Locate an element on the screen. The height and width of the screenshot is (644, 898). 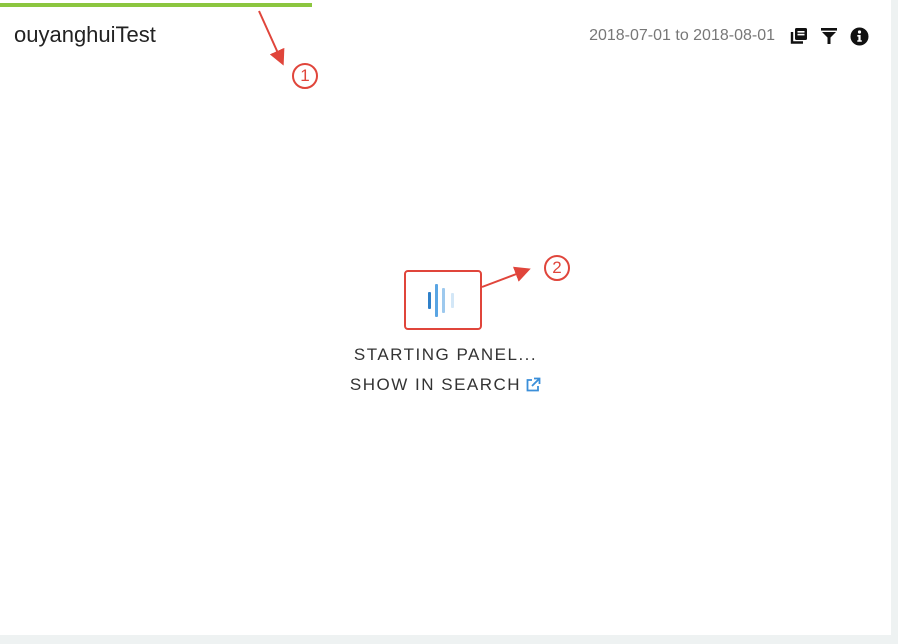
stack-icon is located at coordinates (799, 36).